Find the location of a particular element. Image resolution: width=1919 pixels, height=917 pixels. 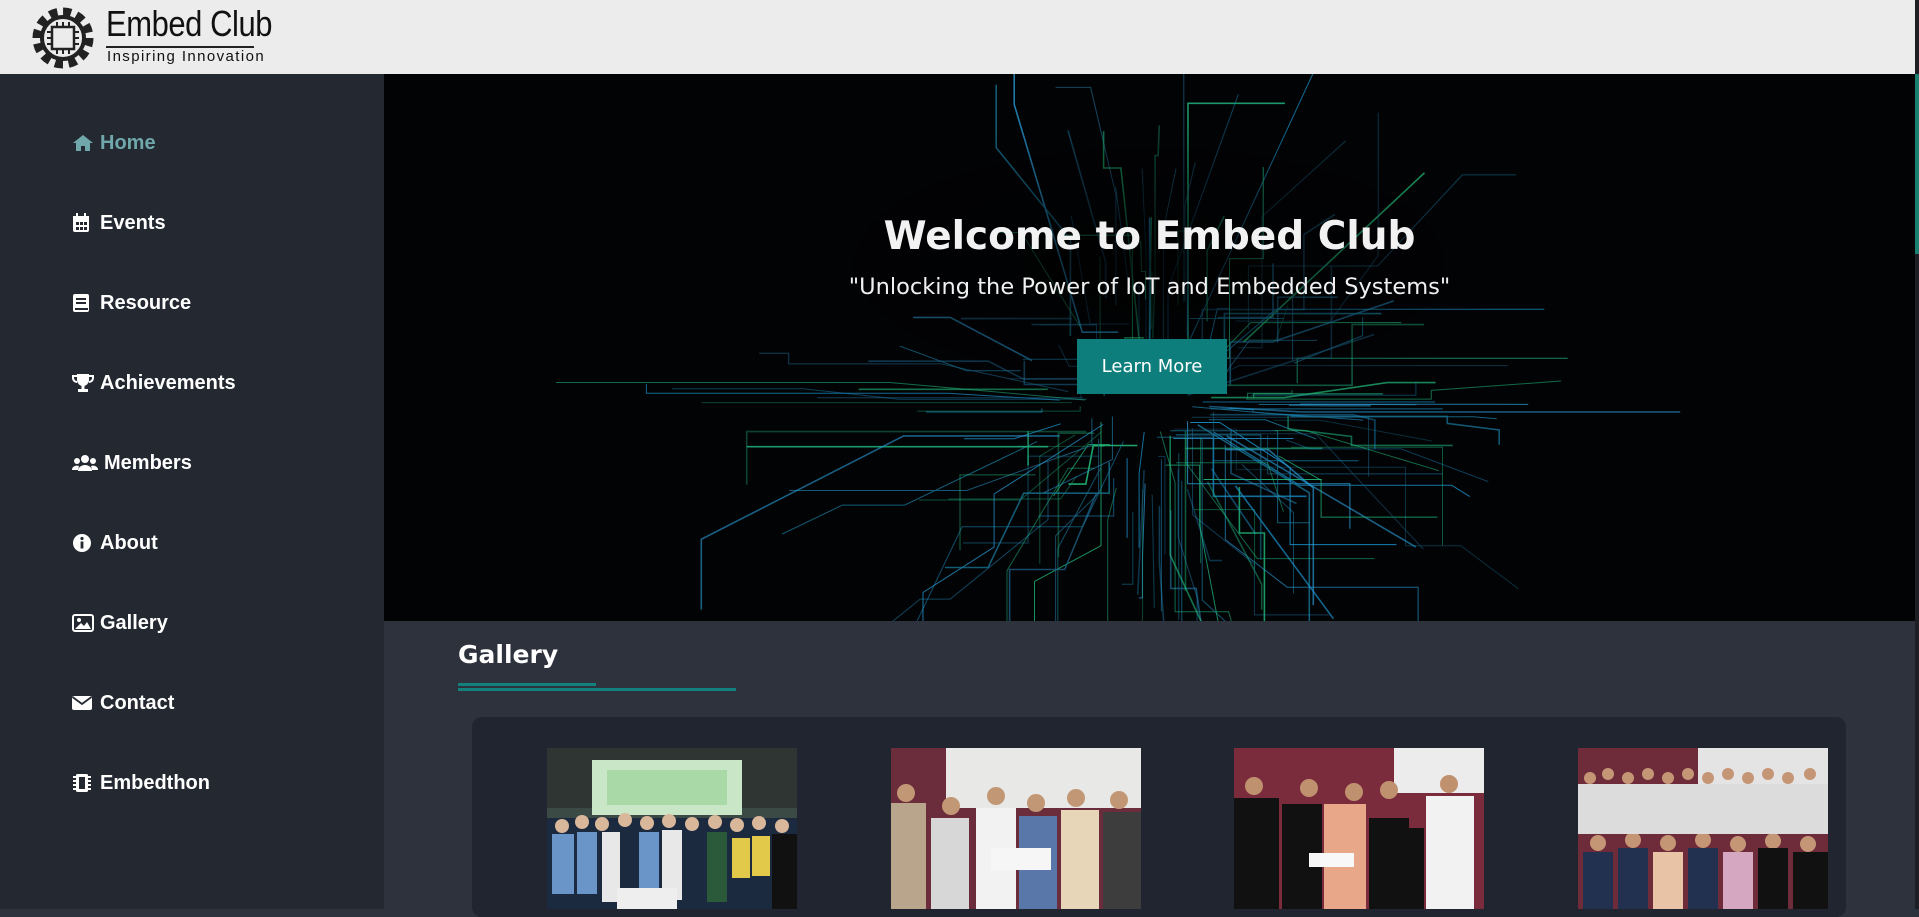

top-header: Embed Club Inspiring Innovation is located at coordinates (959, 37).